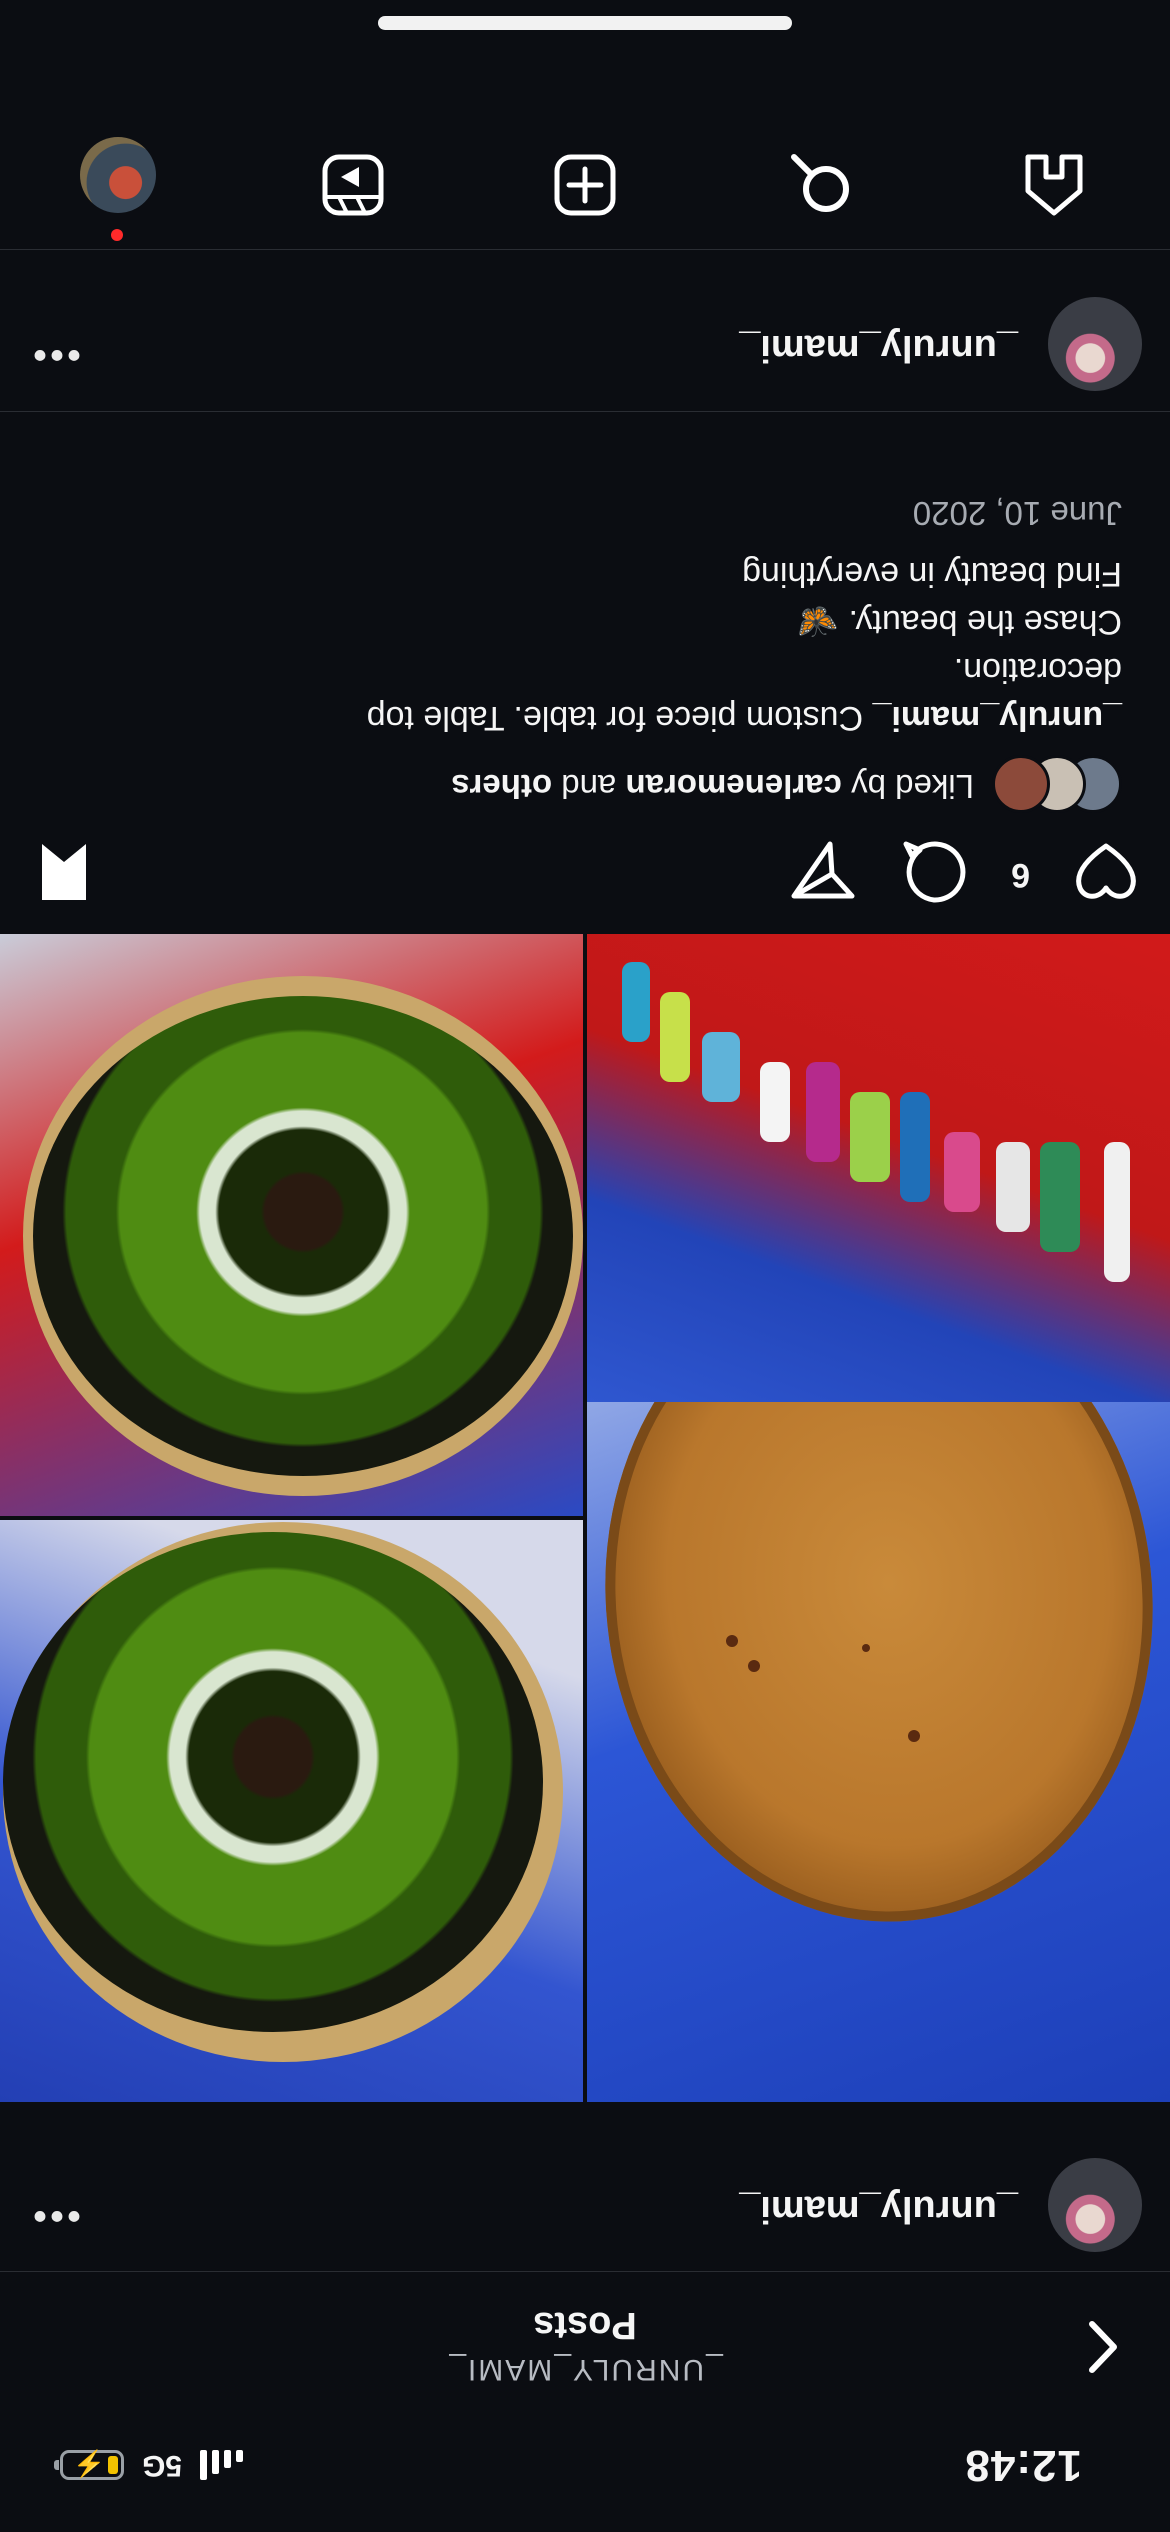 This screenshot has width=1170, height=2532. What do you see at coordinates (585, 879) in the screenshot?
I see `post-actions: 6` at bounding box center [585, 879].